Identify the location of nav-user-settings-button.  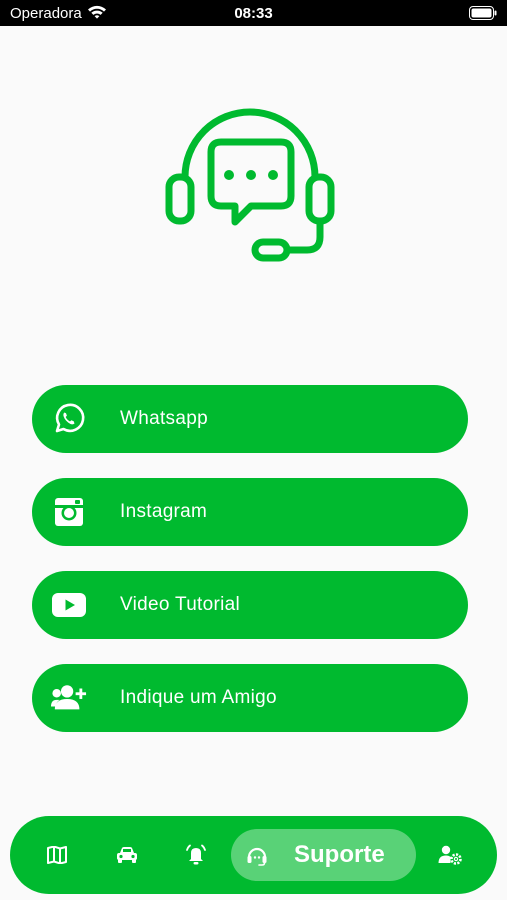
(450, 855).